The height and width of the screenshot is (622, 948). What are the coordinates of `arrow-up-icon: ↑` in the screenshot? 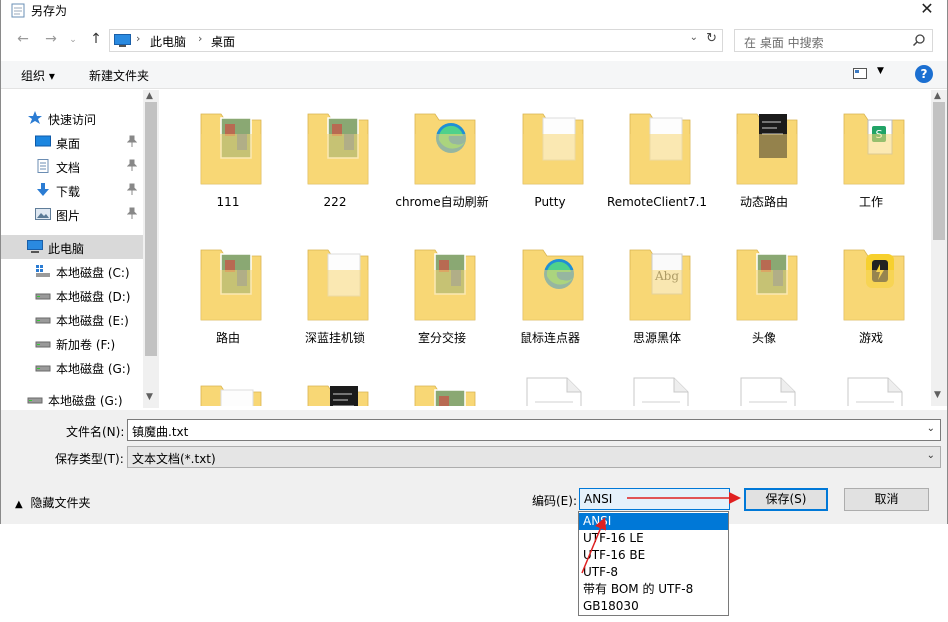 It's located at (96, 39).